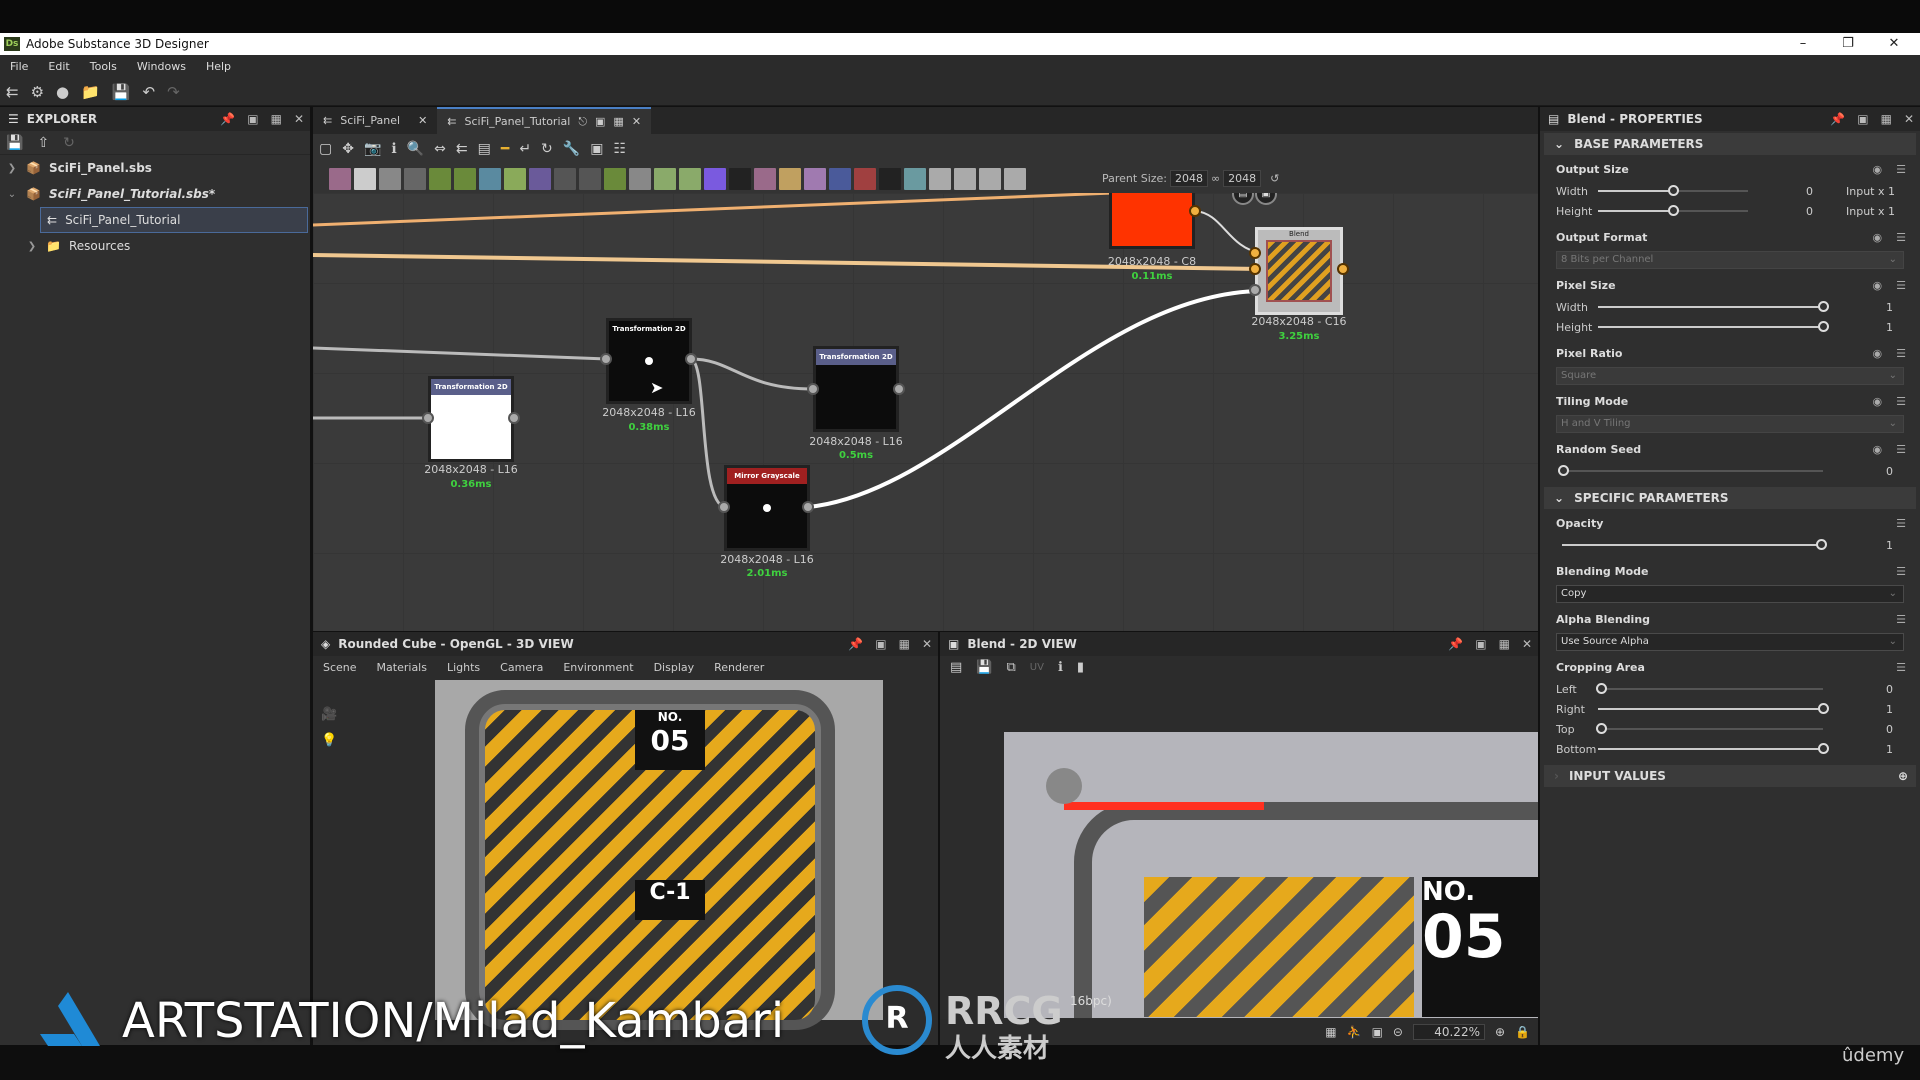 The width and height of the screenshot is (1920, 1080). Describe the element at coordinates (1037, 667) in the screenshot. I see `uv-select: UV` at that location.